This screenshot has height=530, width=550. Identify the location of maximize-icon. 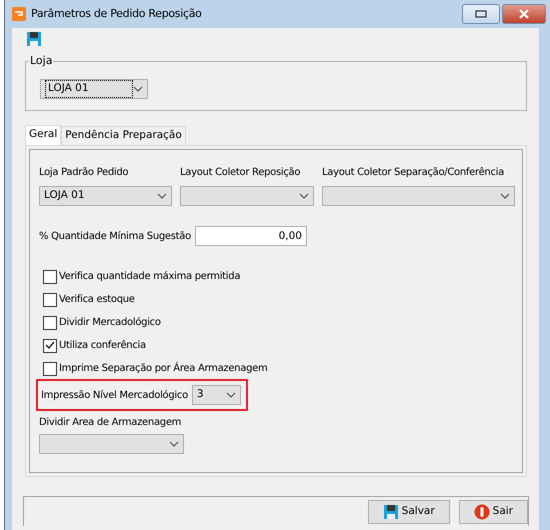
(481, 14).